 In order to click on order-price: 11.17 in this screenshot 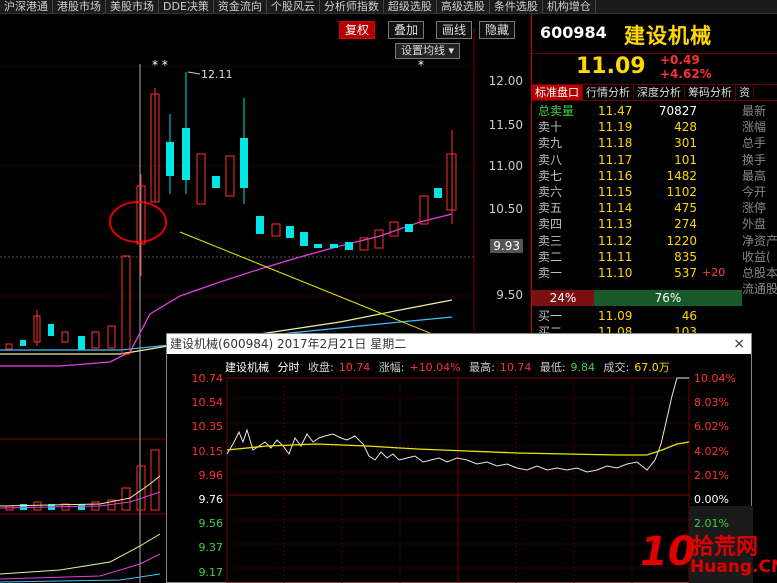, I will do `click(615, 159)`.